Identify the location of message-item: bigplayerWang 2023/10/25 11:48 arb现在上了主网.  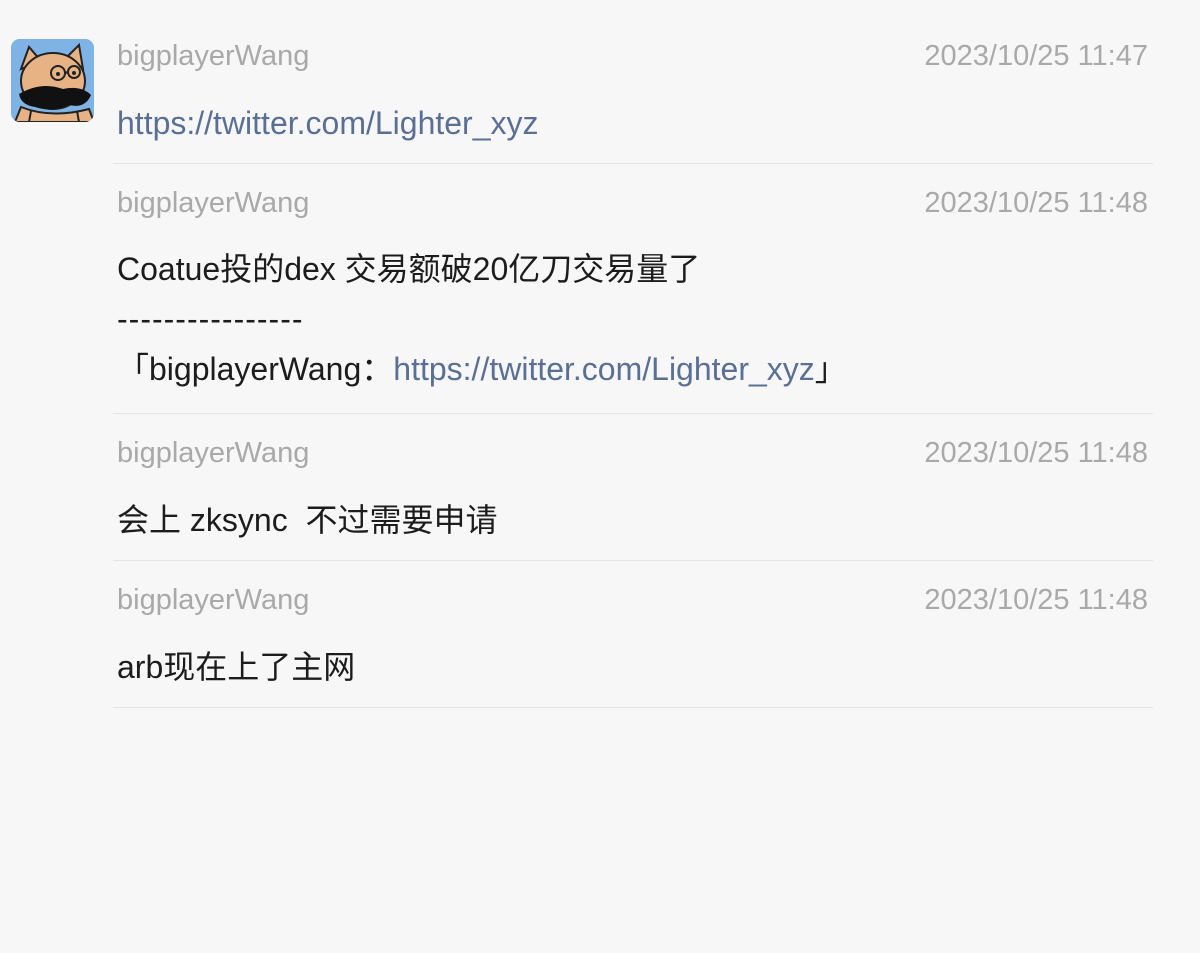
(633, 645).